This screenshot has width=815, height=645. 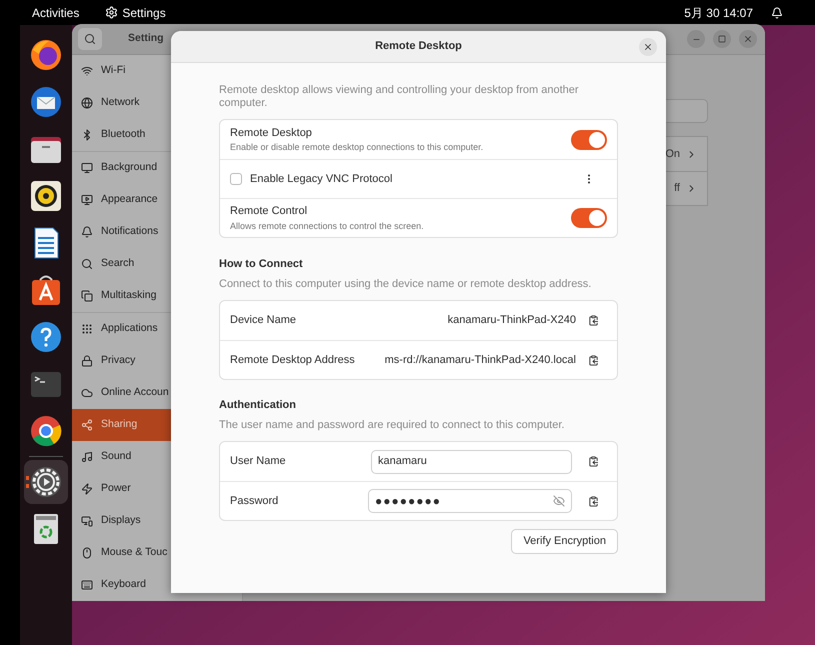 What do you see at coordinates (258, 462) in the screenshot?
I see `row-label: User Name` at bounding box center [258, 462].